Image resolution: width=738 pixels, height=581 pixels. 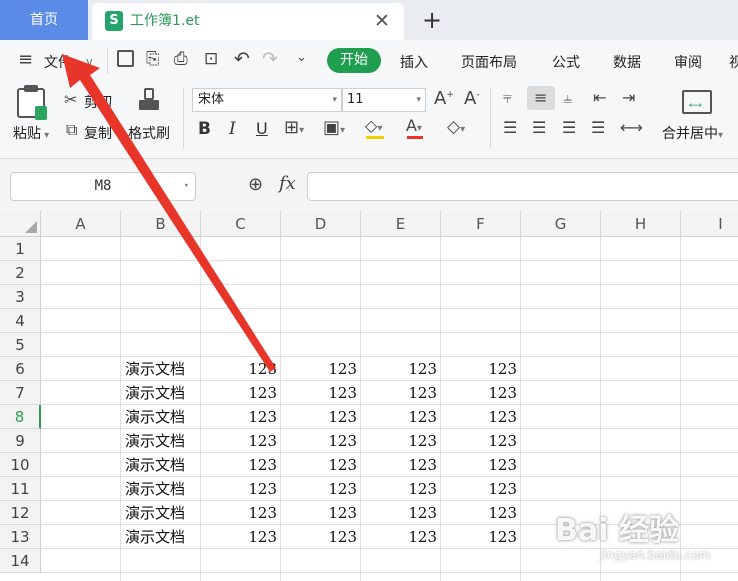 What do you see at coordinates (319, 417) in the screenshot?
I see `cell-d8: 123` at bounding box center [319, 417].